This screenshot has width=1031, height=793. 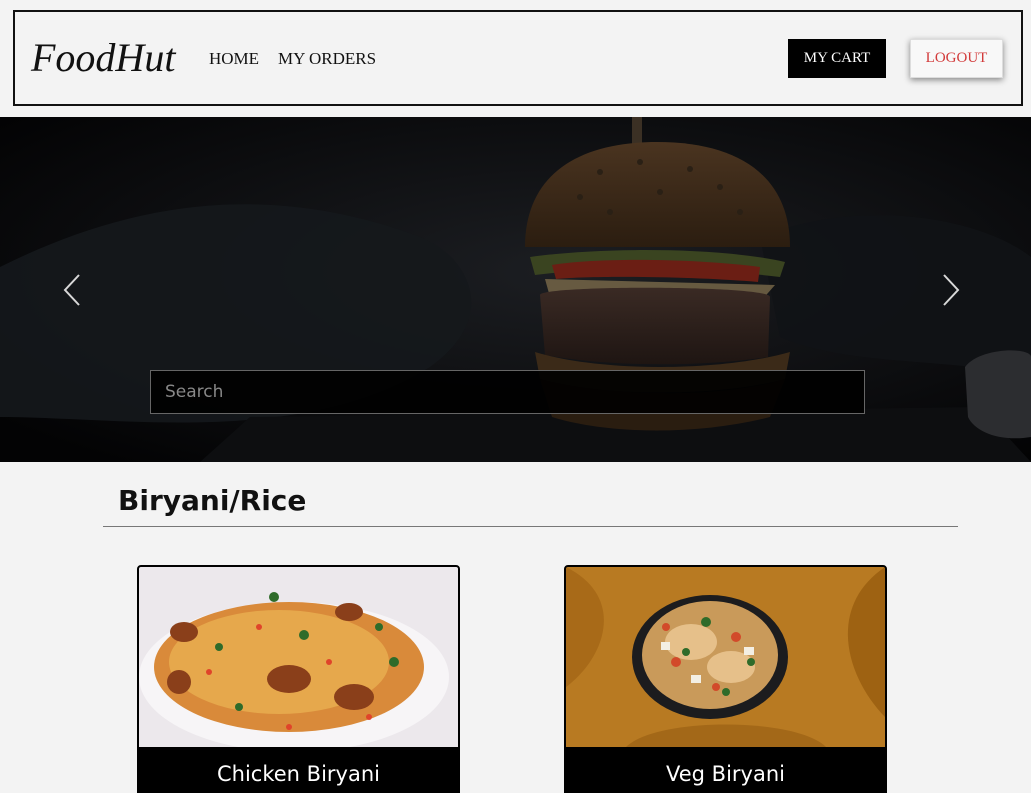 I want to click on chicken-biryani-image, so click(x=298, y=657).